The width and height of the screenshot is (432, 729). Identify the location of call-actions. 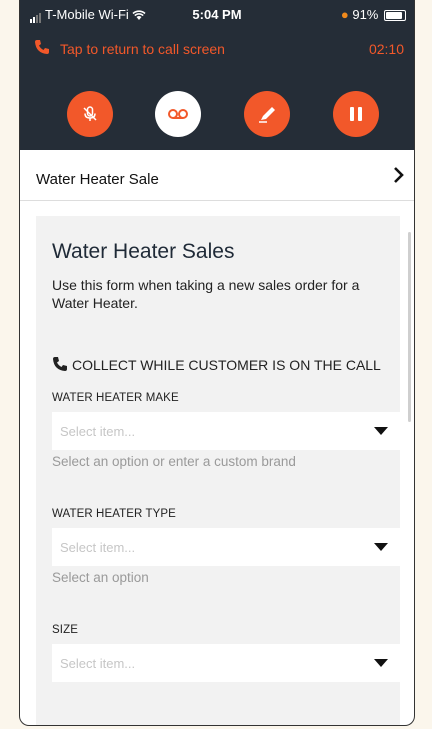
(217, 114).